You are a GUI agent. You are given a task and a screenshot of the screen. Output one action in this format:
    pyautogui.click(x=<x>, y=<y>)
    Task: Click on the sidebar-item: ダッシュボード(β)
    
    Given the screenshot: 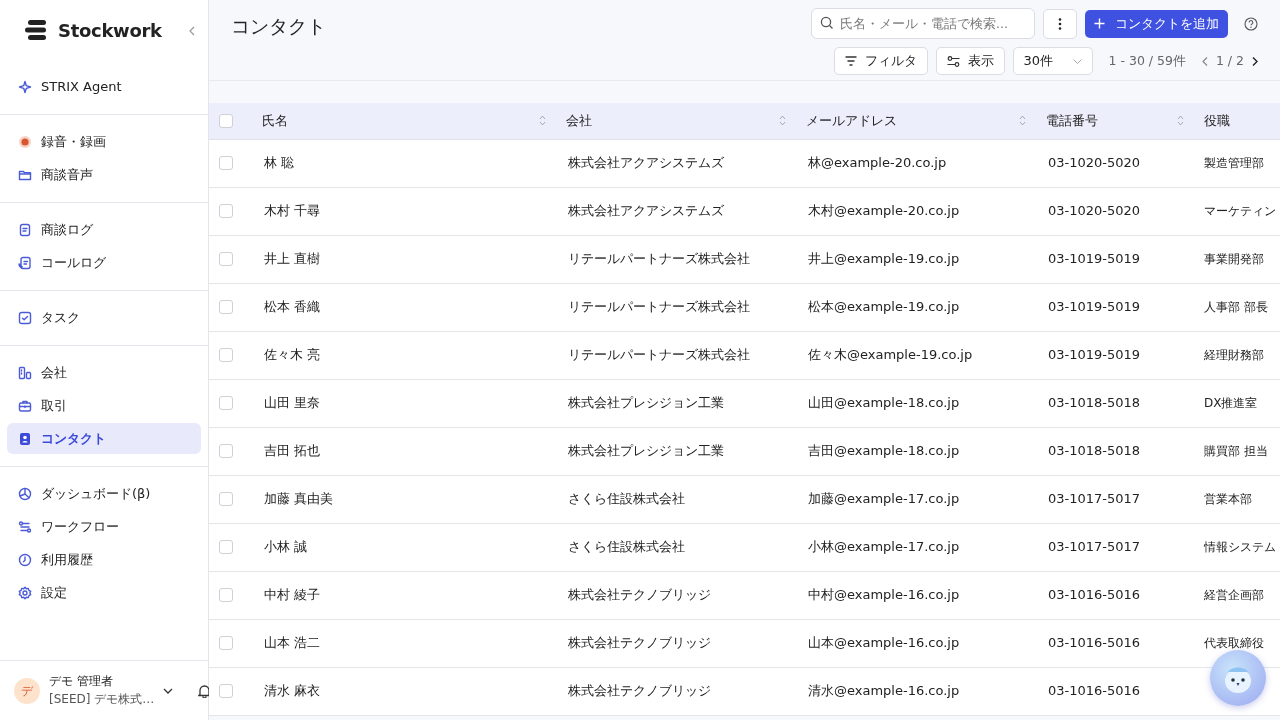 What is the action you would take?
    pyautogui.click(x=104, y=493)
    